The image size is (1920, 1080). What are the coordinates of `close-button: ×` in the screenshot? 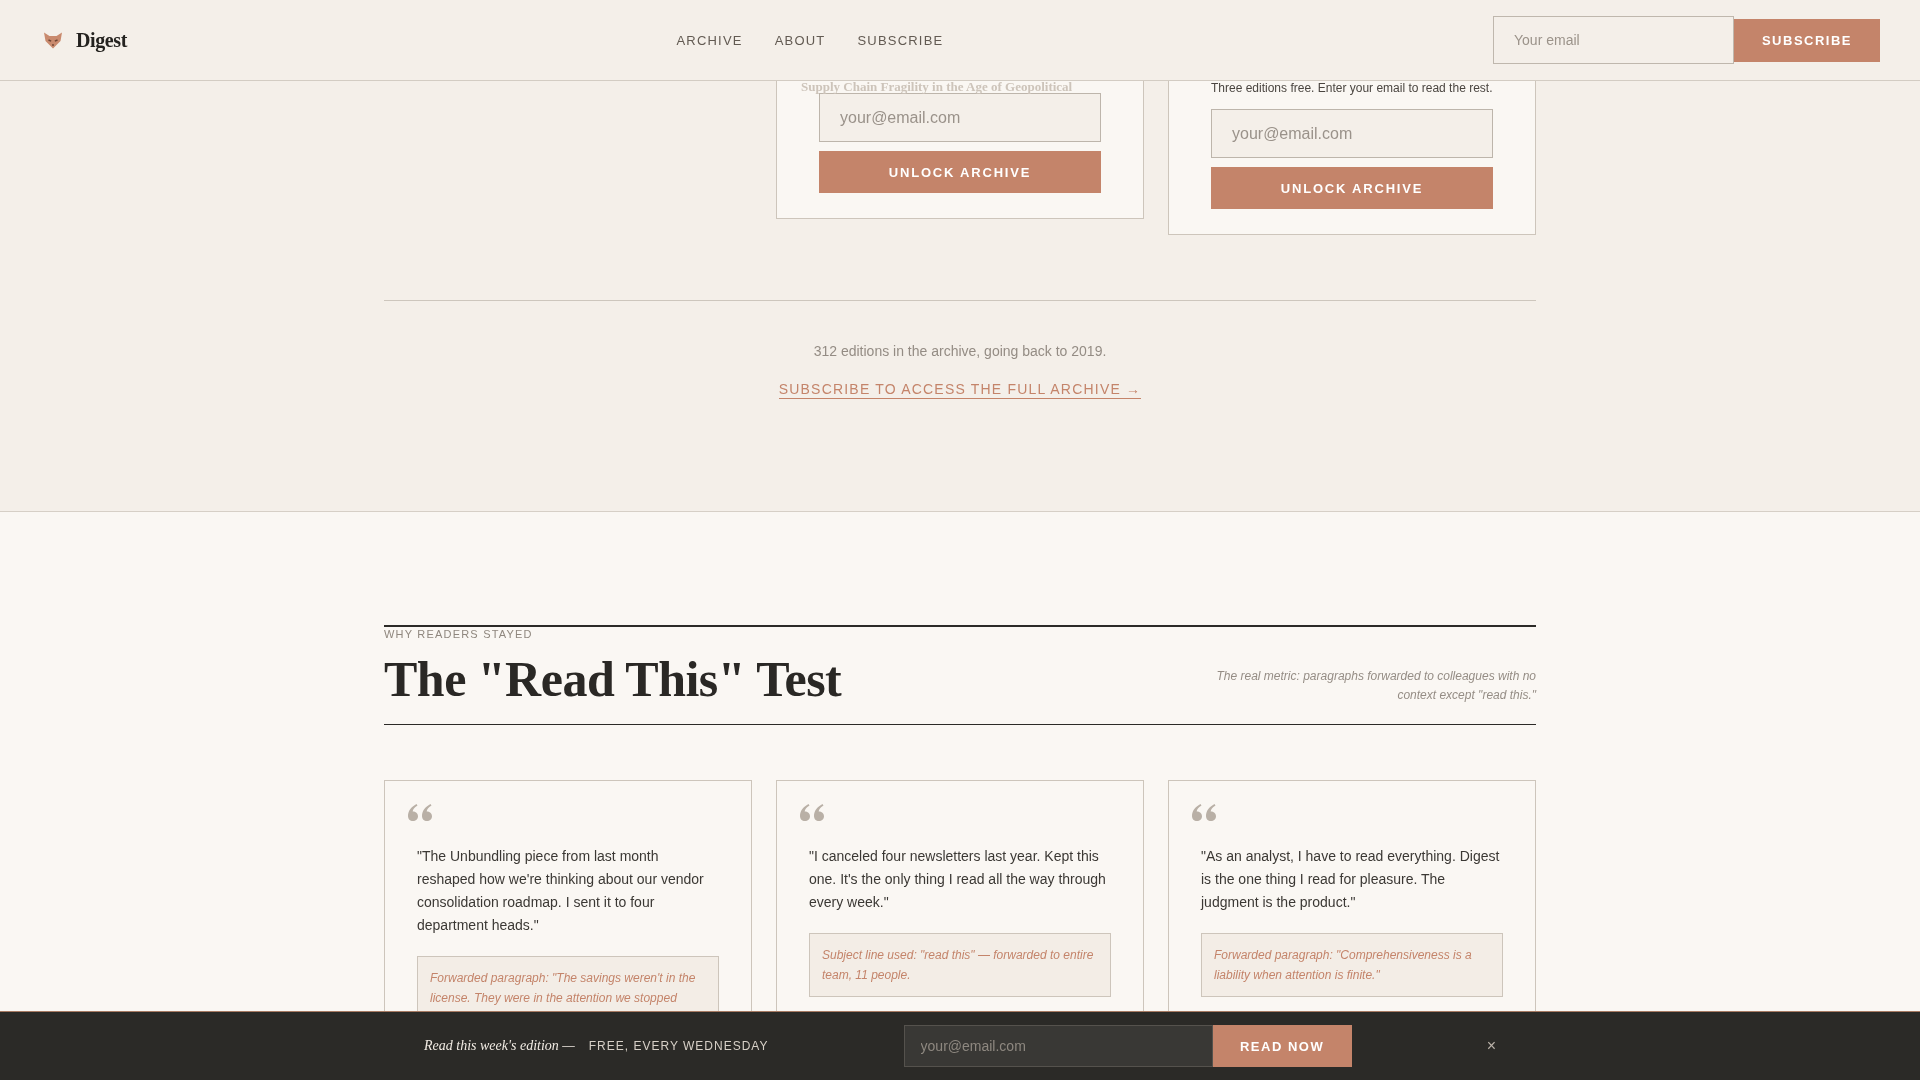 It's located at (1491, 1046).